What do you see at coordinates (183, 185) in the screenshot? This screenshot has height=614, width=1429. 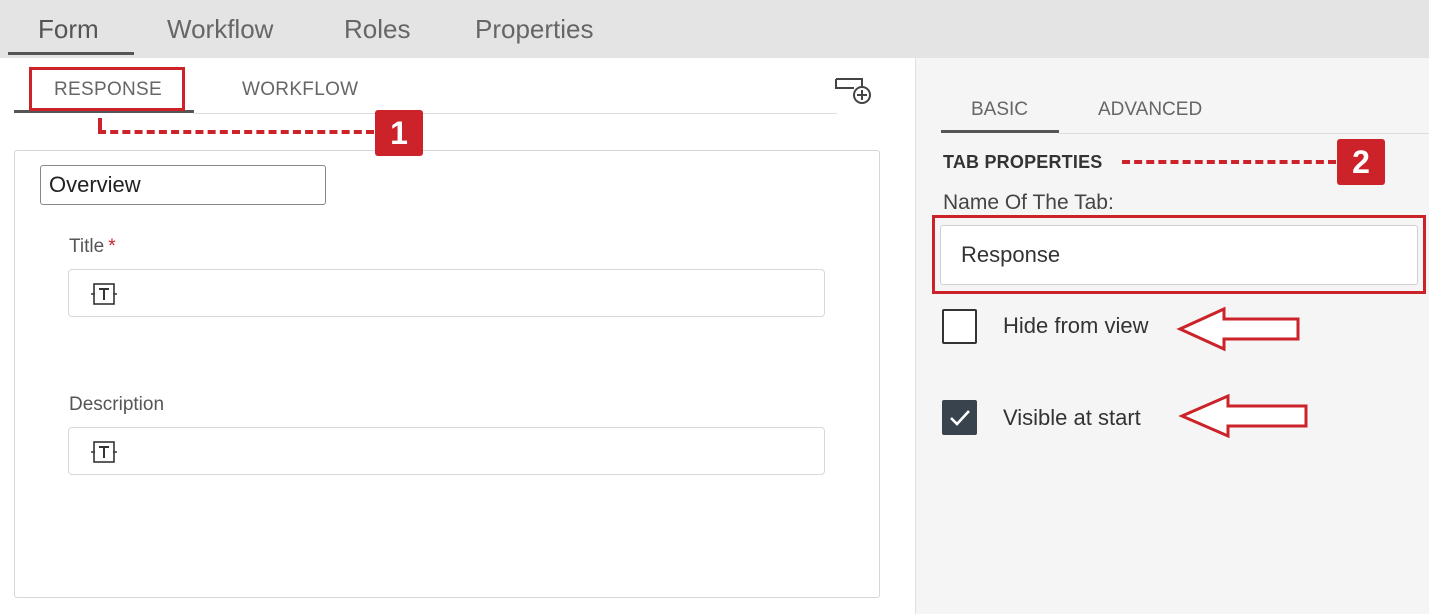 I see `tab-name-input: Overview` at bounding box center [183, 185].